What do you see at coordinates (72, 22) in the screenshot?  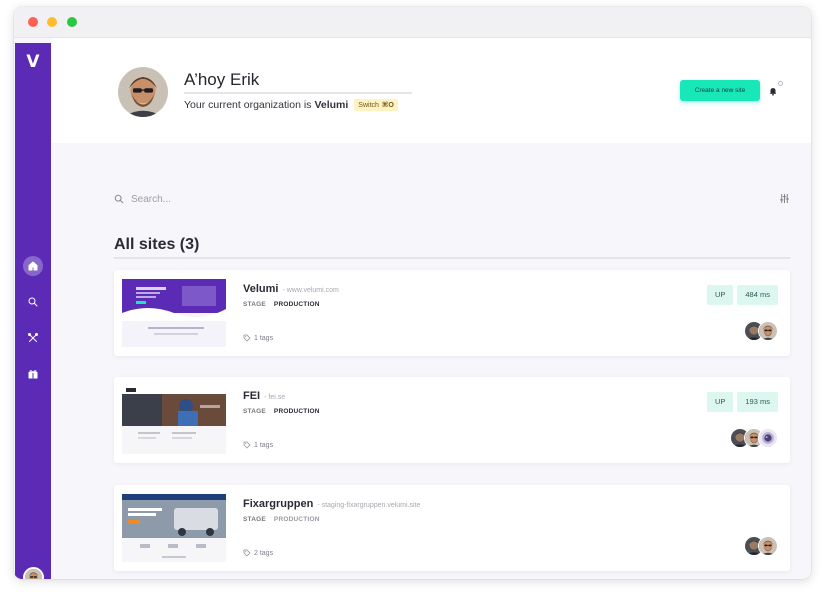 I see `maximize-window-button` at bounding box center [72, 22].